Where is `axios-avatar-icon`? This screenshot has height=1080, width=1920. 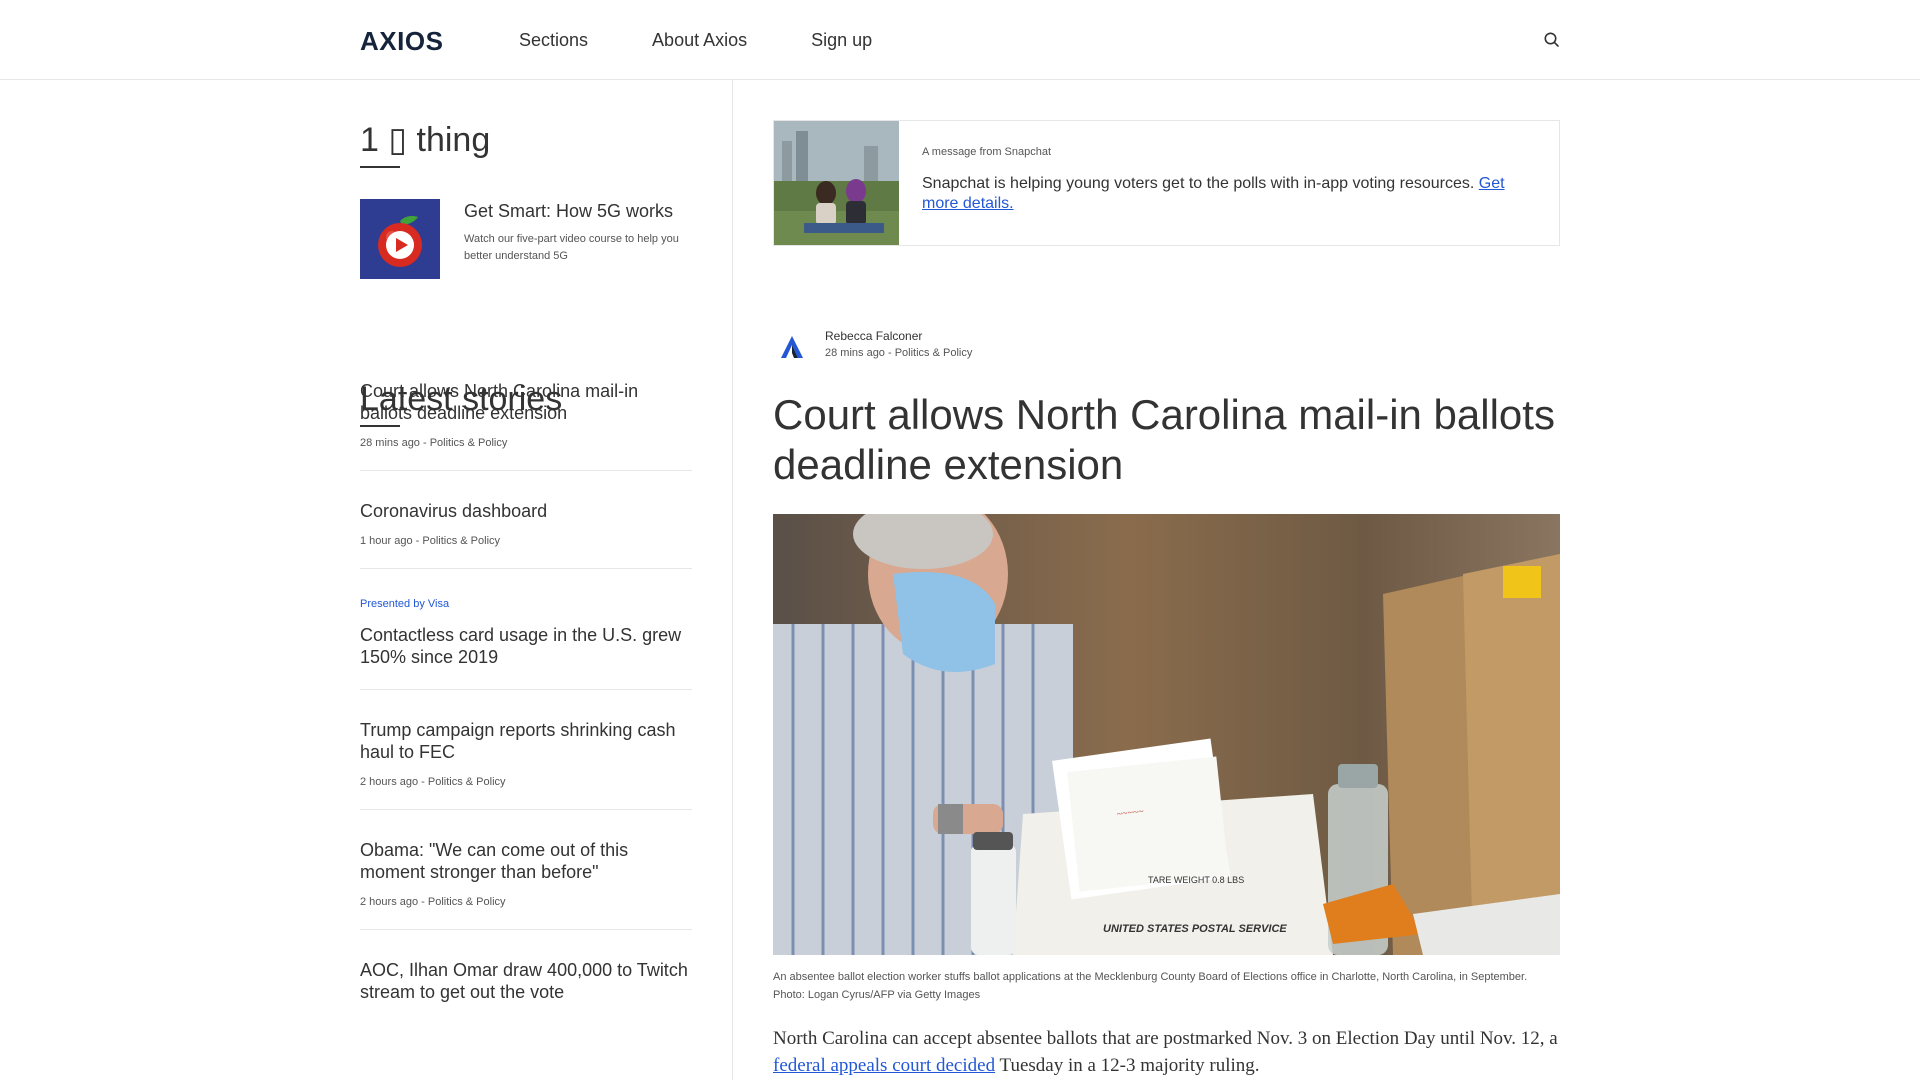 axios-avatar-icon is located at coordinates (792, 347).